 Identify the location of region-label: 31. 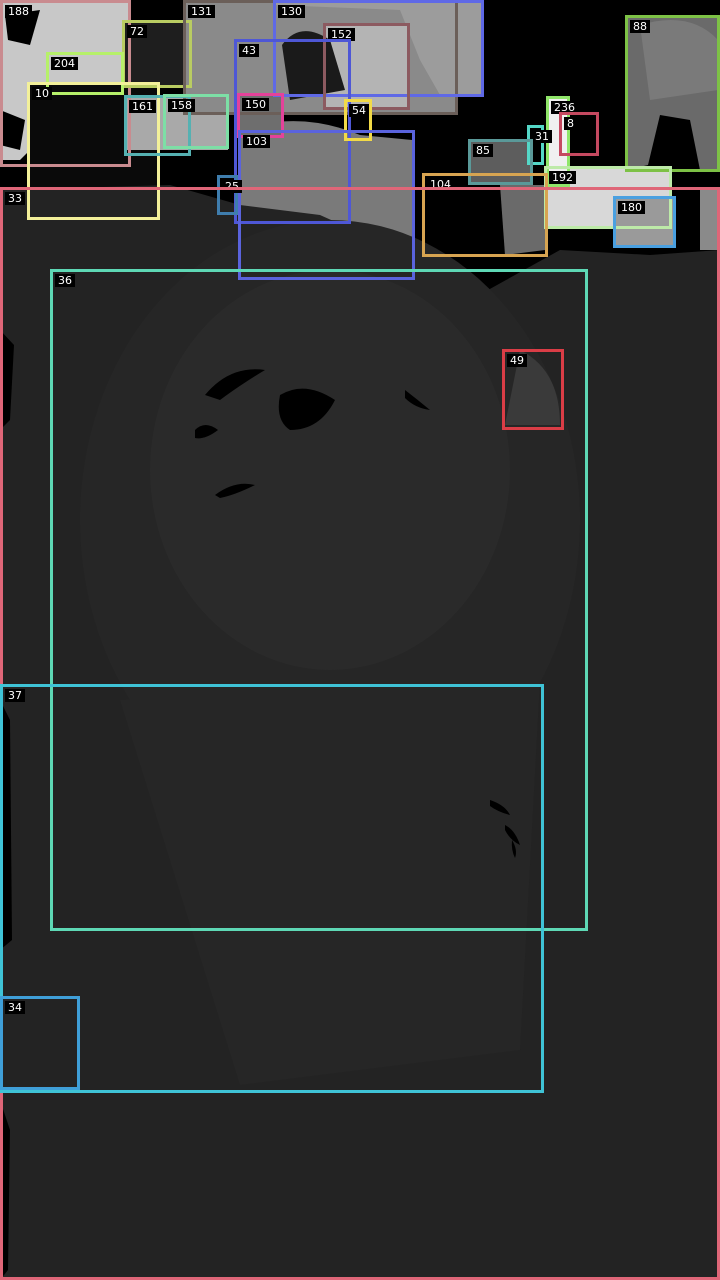
(542, 136).